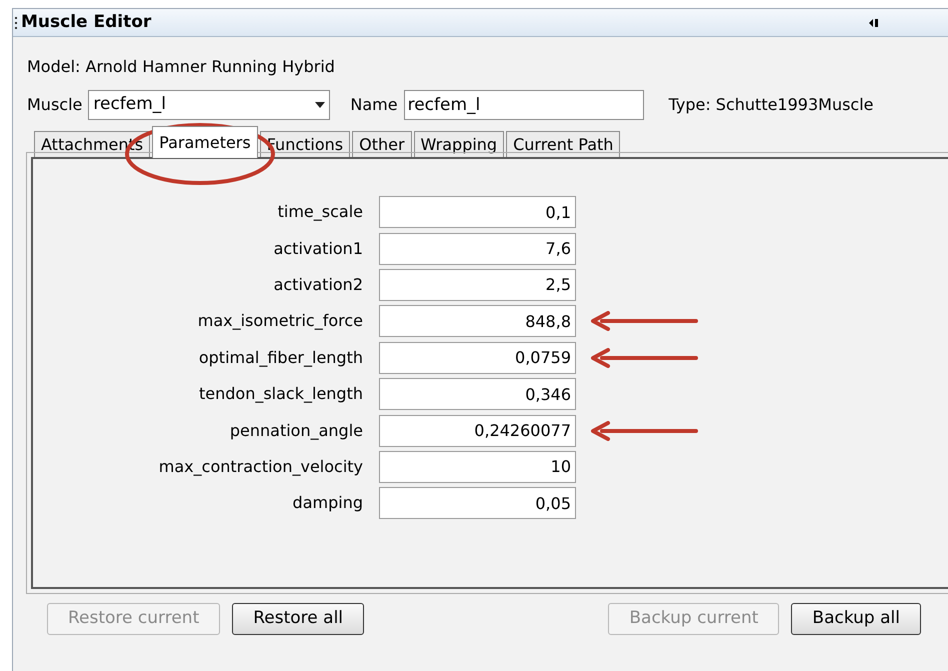 This screenshot has height=671, width=948. Describe the element at coordinates (524, 105) in the screenshot. I see `name-field: recfem_l` at that location.